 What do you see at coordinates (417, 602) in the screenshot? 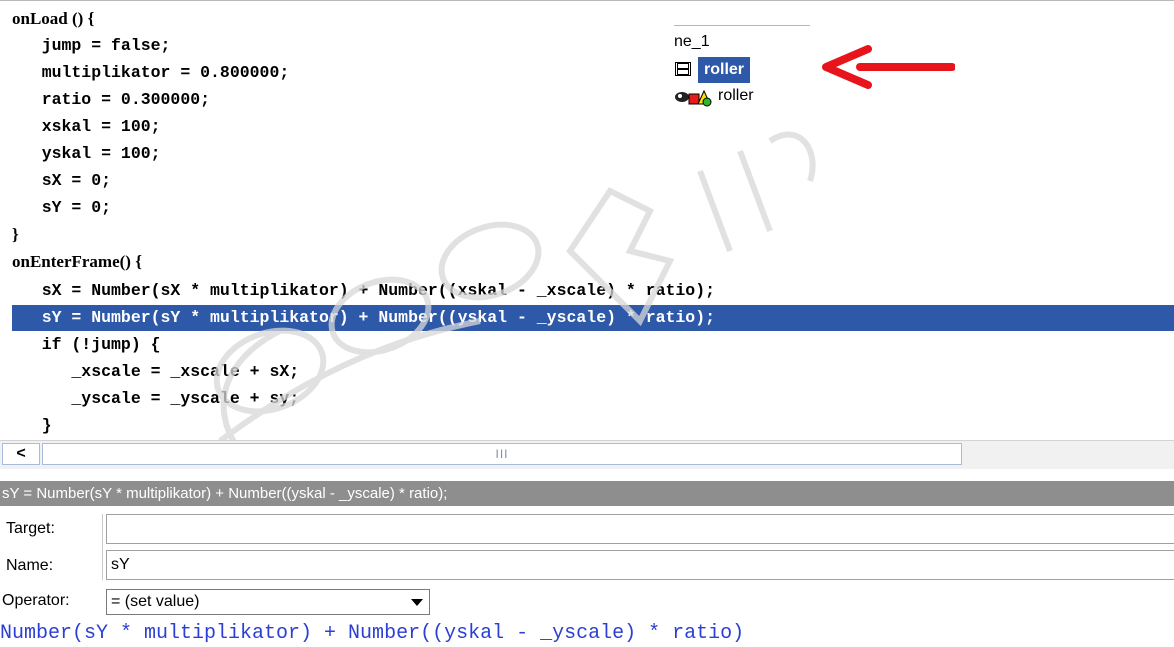
I see `dropdown-arrow-icon` at bounding box center [417, 602].